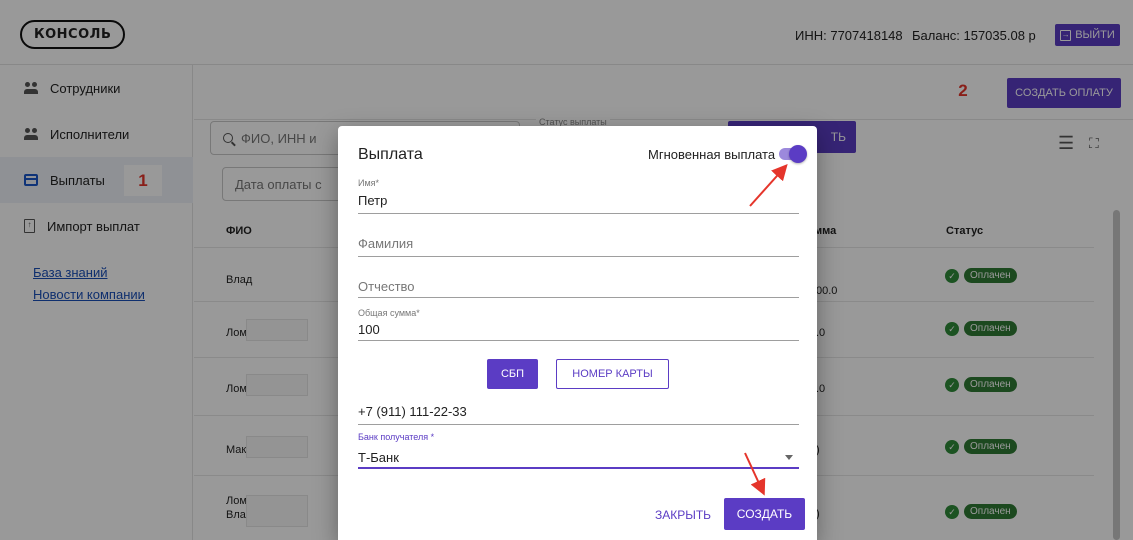 Image resolution: width=1133 pixels, height=540 pixels. Describe the element at coordinates (412, 411) in the screenshot. I see `phone-value: +7 (911) 111-22-33` at that location.